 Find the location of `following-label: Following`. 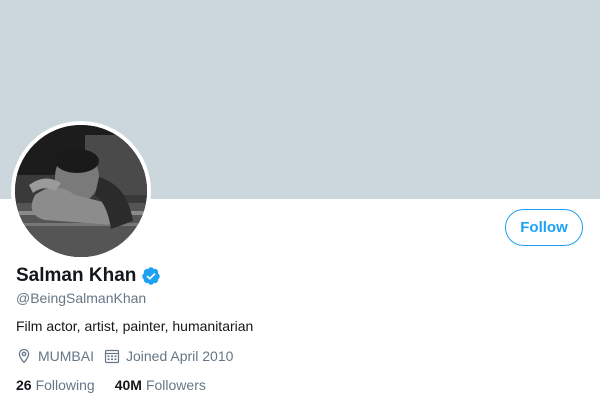

following-label: Following is located at coordinates (65, 385).